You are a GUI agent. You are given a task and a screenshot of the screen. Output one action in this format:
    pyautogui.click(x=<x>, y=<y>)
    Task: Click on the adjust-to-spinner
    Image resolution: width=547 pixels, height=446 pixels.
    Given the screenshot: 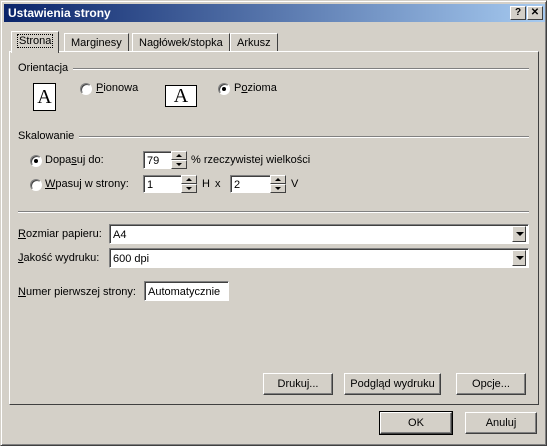 What is the action you would take?
    pyautogui.click(x=179, y=160)
    